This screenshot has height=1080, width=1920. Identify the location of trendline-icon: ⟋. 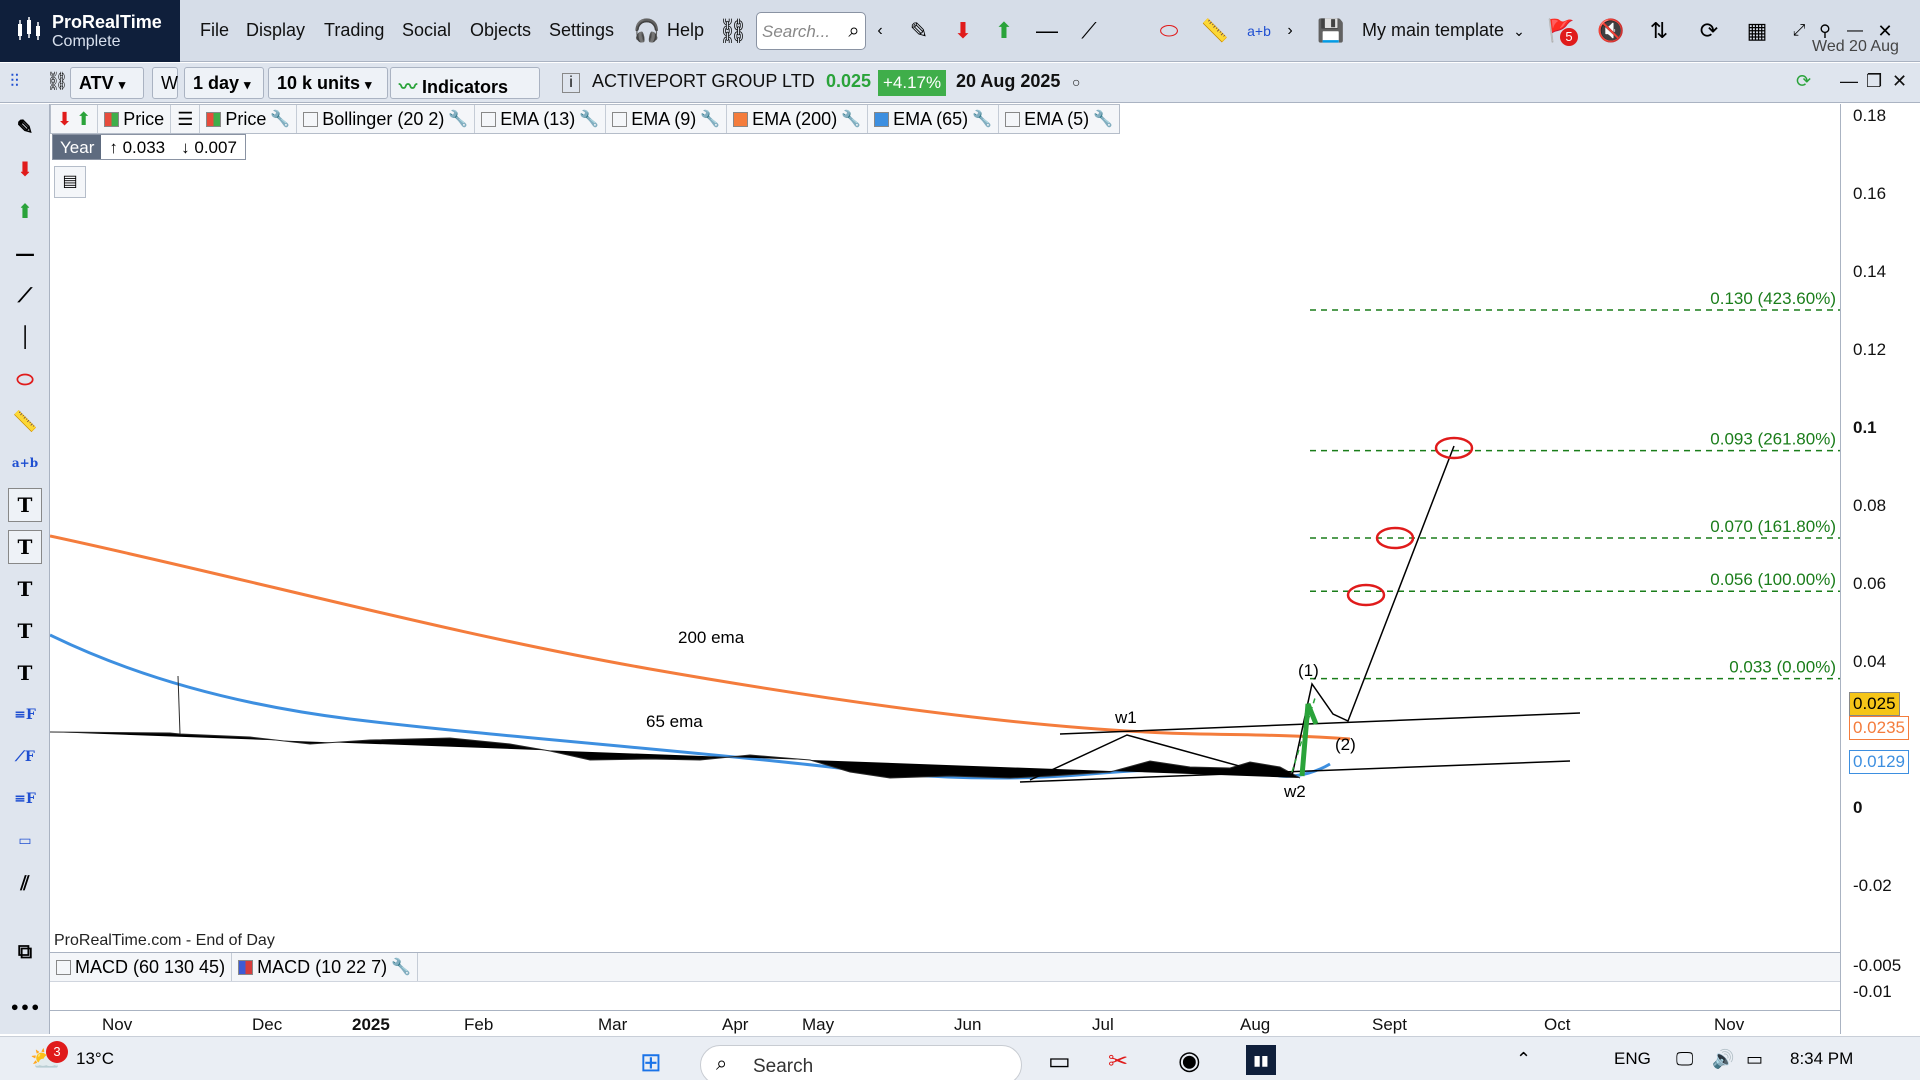
(1089, 31).